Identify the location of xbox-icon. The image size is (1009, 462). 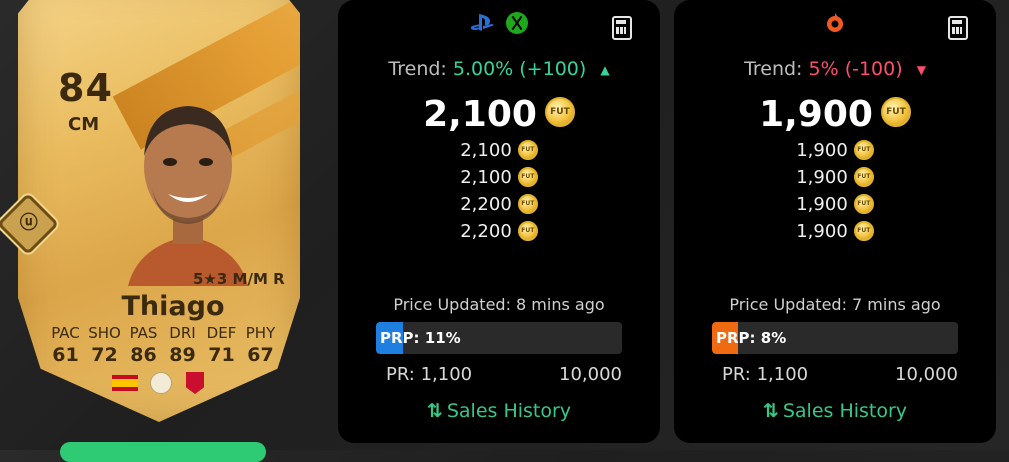
(516, 23).